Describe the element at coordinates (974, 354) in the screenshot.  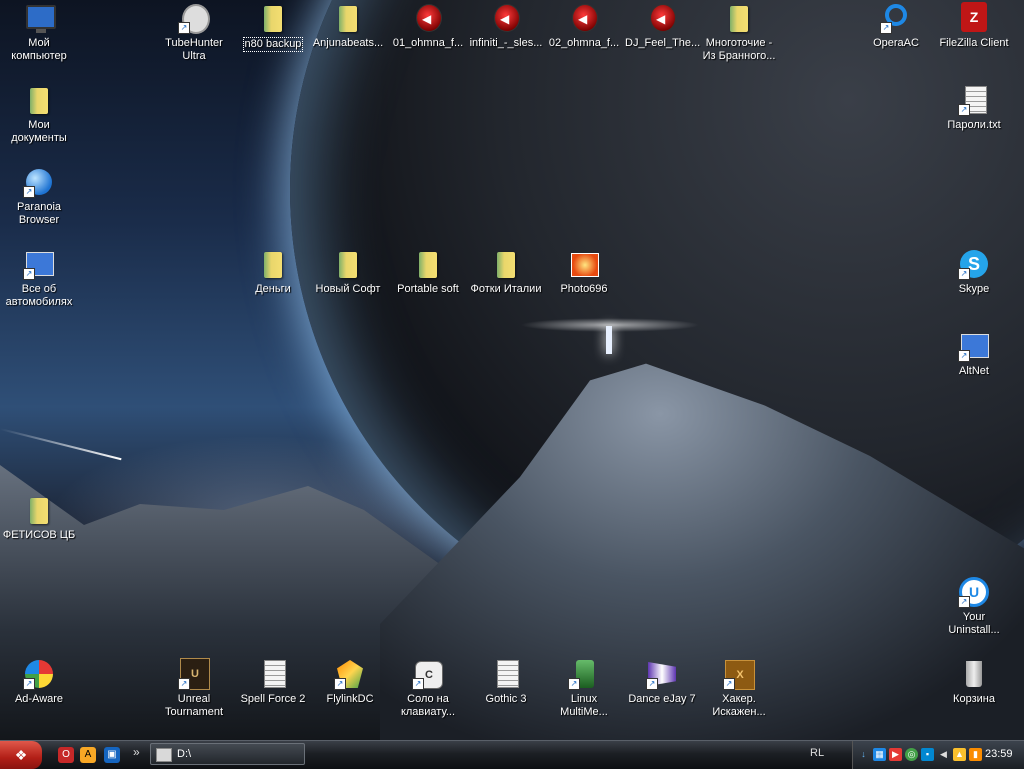
I see `desktop-icon-altnet: ↗ AltNet` at that location.